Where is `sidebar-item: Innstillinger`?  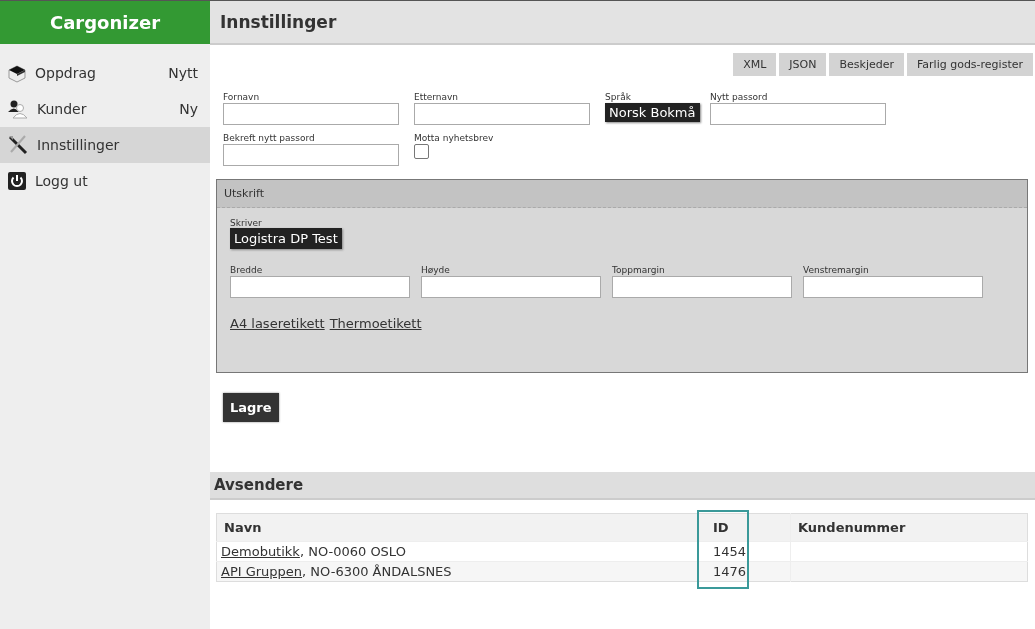
sidebar-item: Innstillinger is located at coordinates (105, 145).